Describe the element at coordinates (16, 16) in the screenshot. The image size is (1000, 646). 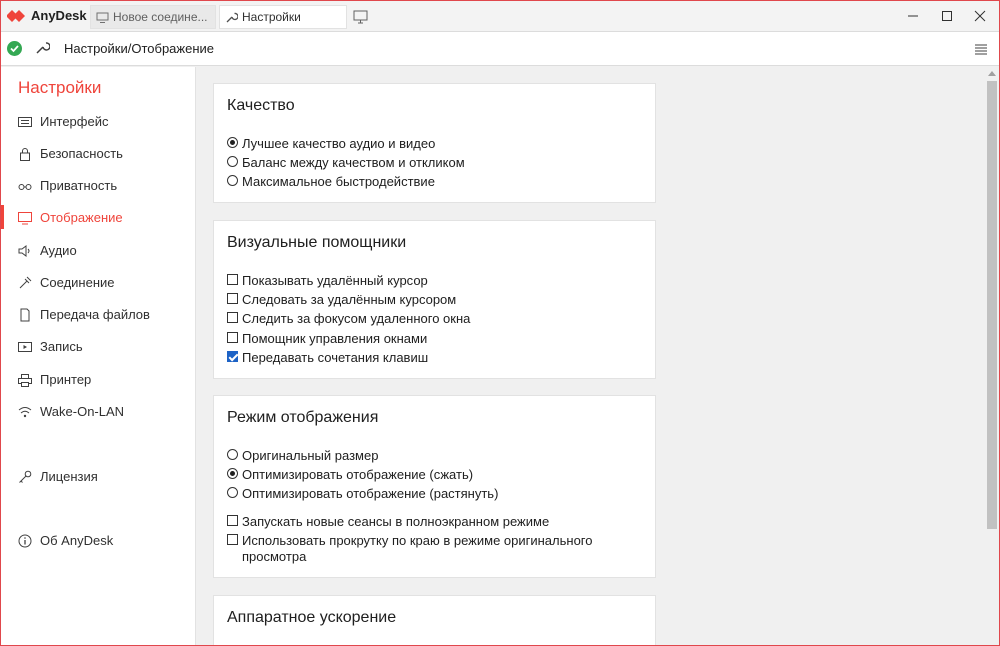
I see `anydesk-logo-icon` at that location.